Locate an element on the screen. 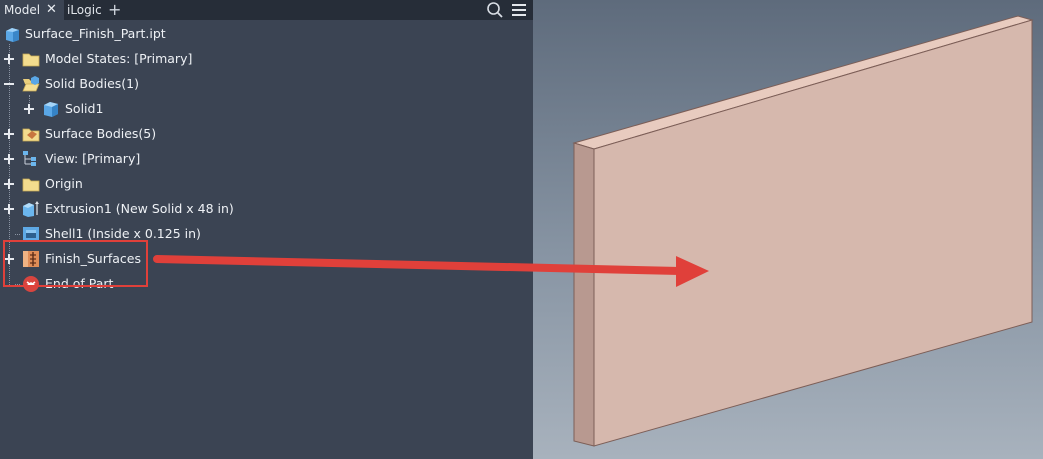 Image resolution: width=1043 pixels, height=459 pixels. tree-item-solid1: Solid1 is located at coordinates (266, 109).